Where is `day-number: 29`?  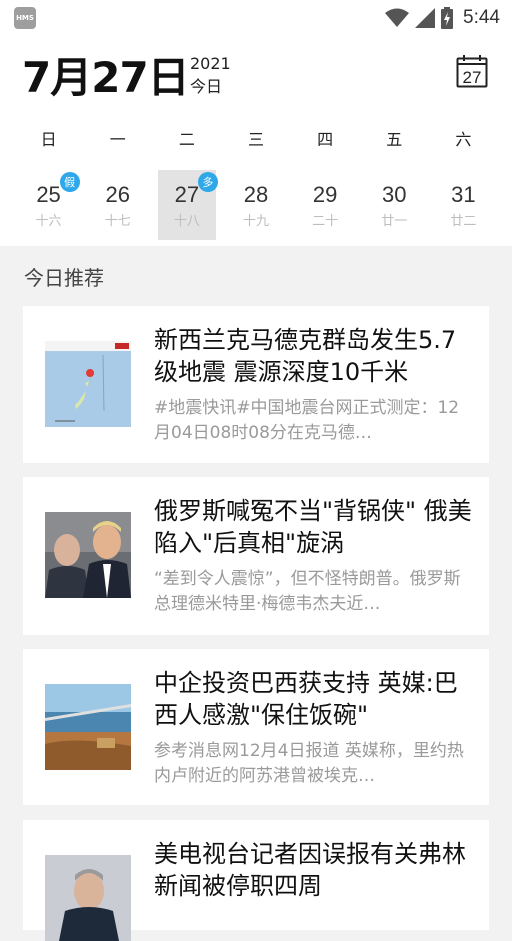 day-number: 29 is located at coordinates (325, 194).